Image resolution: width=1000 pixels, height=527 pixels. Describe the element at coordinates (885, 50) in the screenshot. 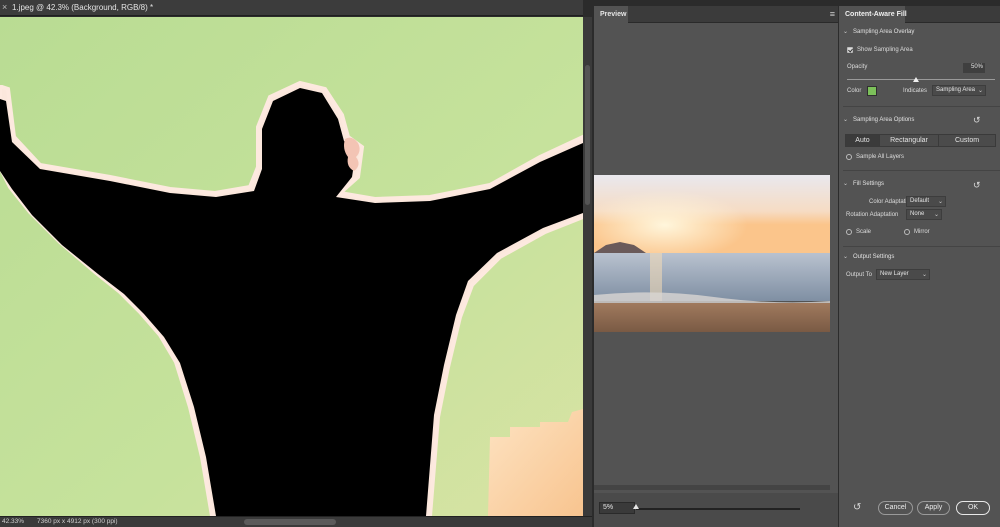

I see `show-sampling-area-label: Show Sampling Area` at that location.